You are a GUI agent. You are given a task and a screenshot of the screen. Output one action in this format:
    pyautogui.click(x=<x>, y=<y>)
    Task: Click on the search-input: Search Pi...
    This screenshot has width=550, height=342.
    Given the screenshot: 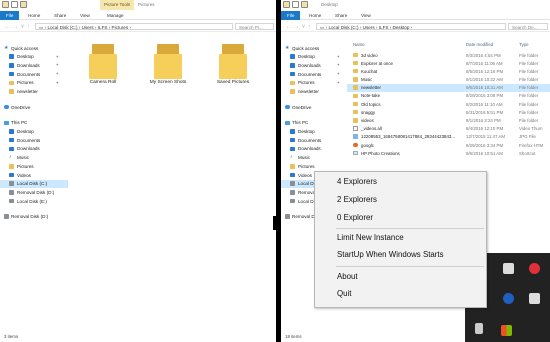 What is the action you would take?
    pyautogui.click(x=254, y=26)
    